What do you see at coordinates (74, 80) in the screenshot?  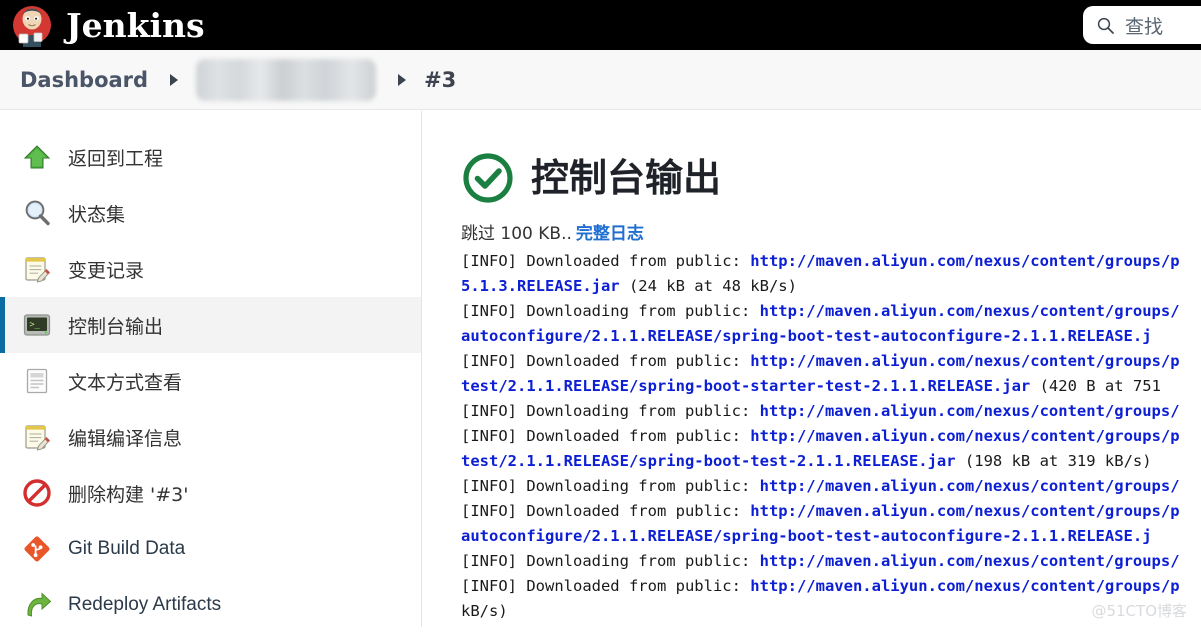 I see `breadcrumb-item-dashboard: Dashboard` at bounding box center [74, 80].